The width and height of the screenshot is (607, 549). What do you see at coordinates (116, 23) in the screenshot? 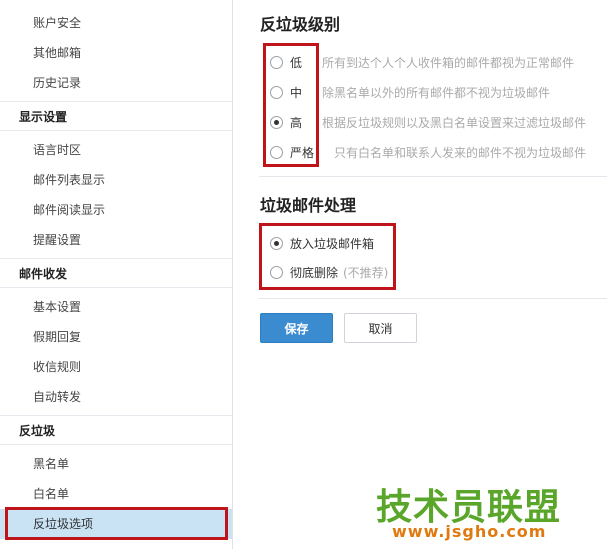
I see `sidebar-item-account-security: 账户安全` at bounding box center [116, 23].